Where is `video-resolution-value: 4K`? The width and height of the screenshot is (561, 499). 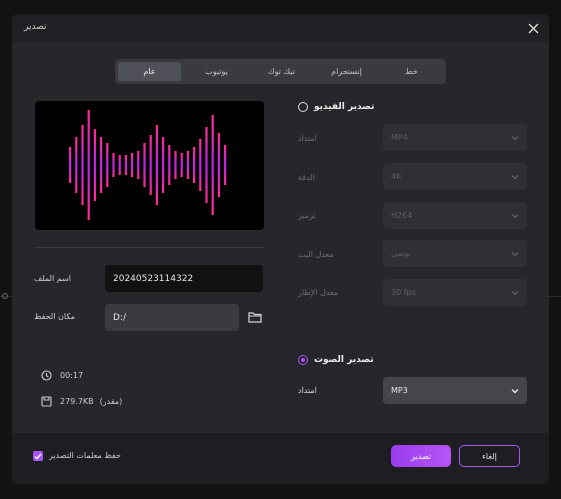 video-resolution-value: 4K is located at coordinates (396, 176).